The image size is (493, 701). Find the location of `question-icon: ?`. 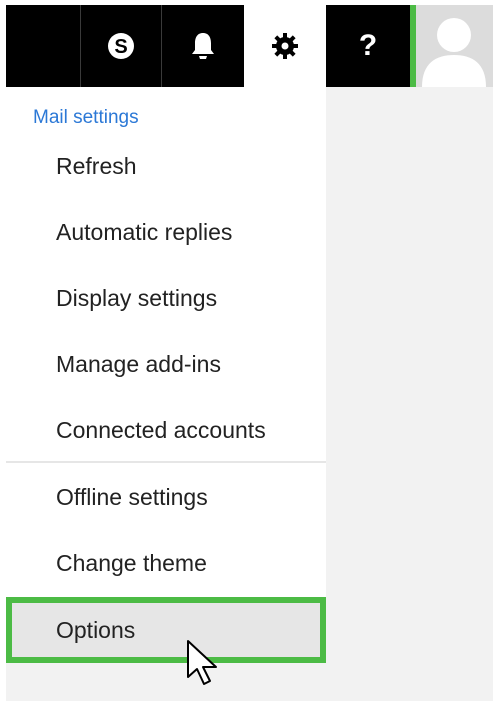

question-icon: ? is located at coordinates (368, 45).